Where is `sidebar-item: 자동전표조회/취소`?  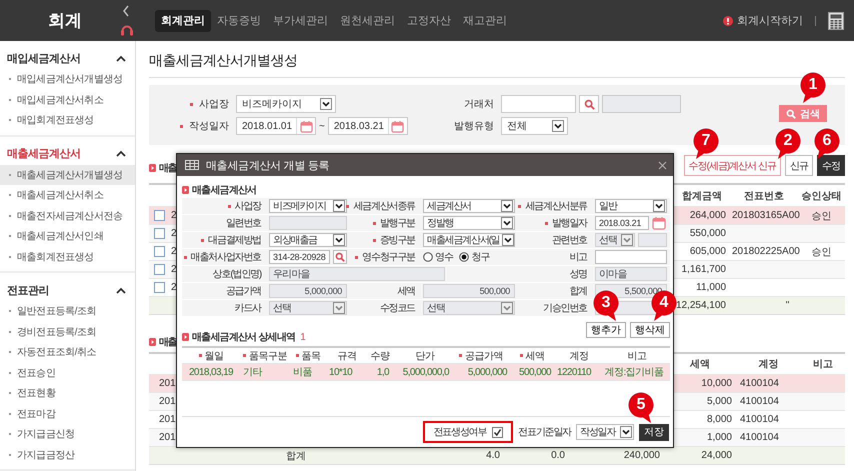
sidebar-item: 자동전표조회/취소 is located at coordinates (67, 352).